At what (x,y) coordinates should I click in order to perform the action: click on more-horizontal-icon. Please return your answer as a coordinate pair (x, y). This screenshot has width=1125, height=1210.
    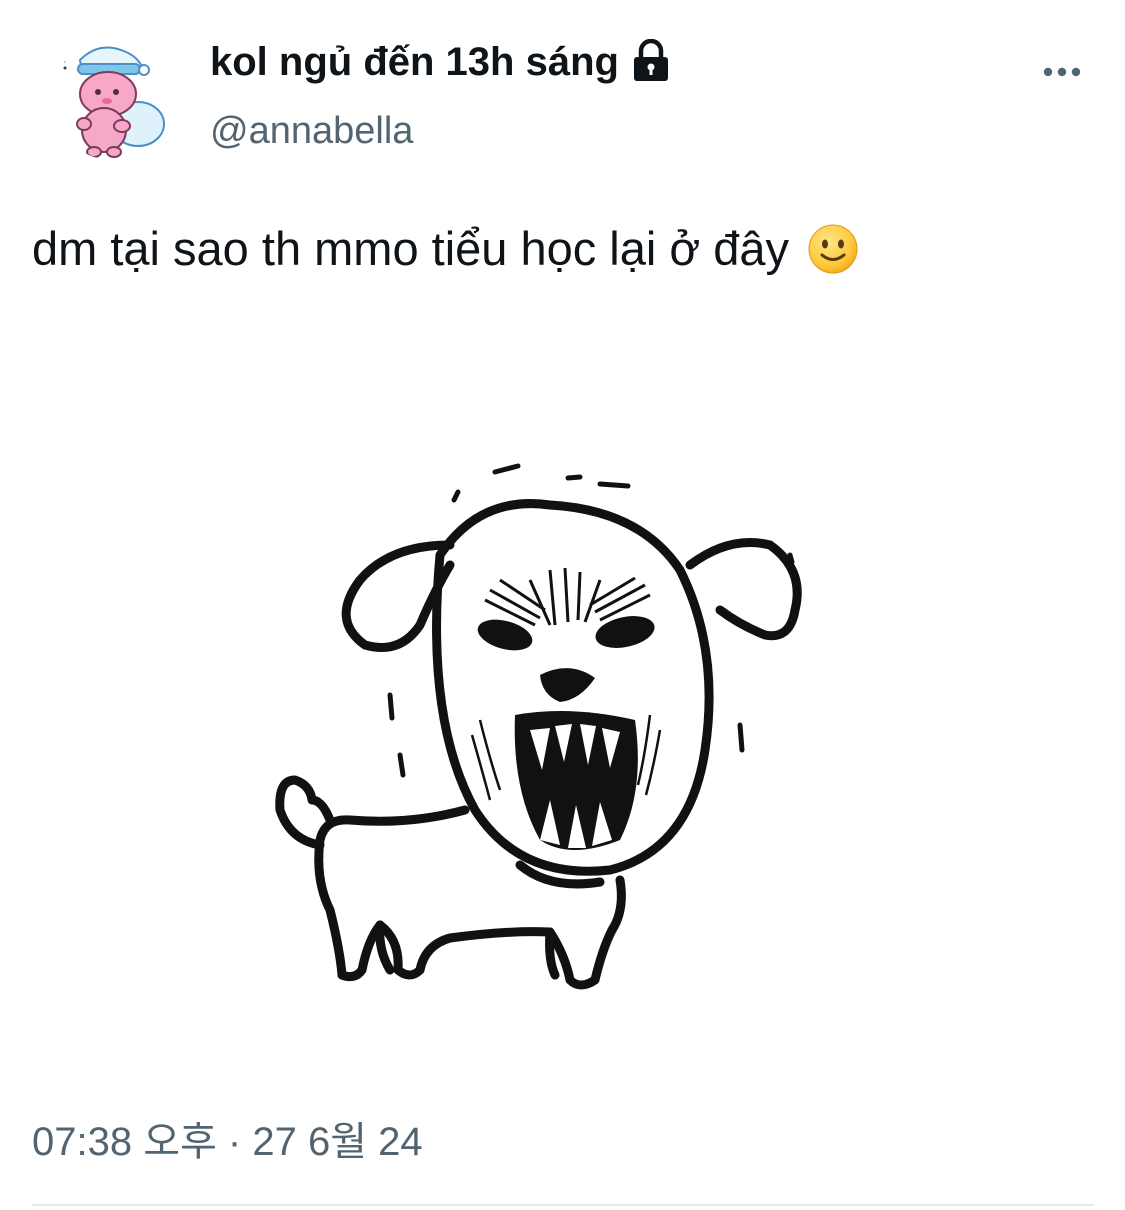
    Looking at the image, I should click on (1062, 72).